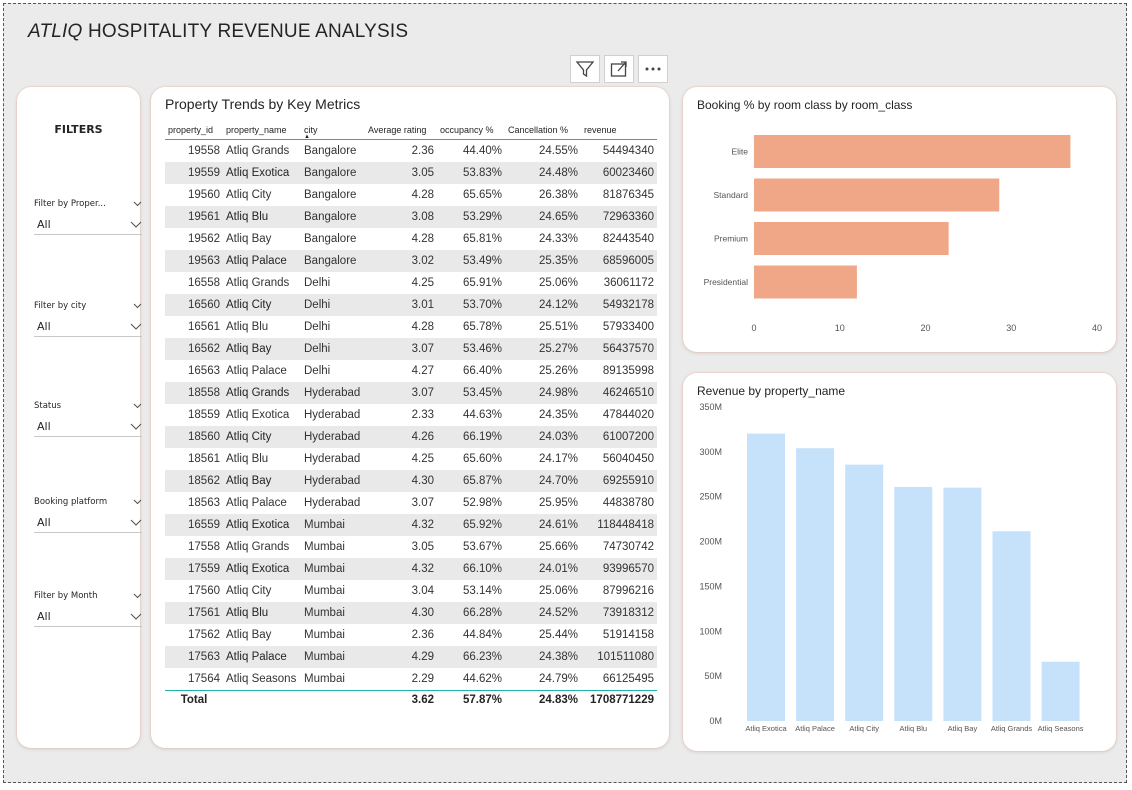  What do you see at coordinates (194, 569) in the screenshot?
I see `table-cell: 17559` at bounding box center [194, 569].